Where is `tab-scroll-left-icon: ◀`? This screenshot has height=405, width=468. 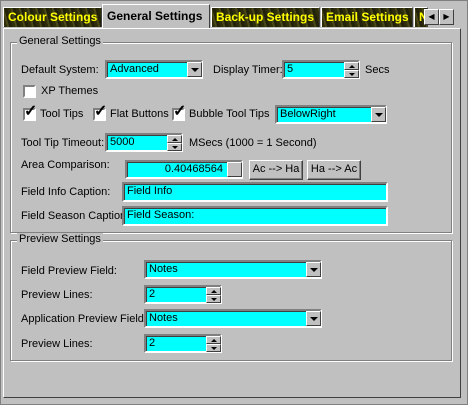 tab-scroll-left-icon: ◀ is located at coordinates (431, 17).